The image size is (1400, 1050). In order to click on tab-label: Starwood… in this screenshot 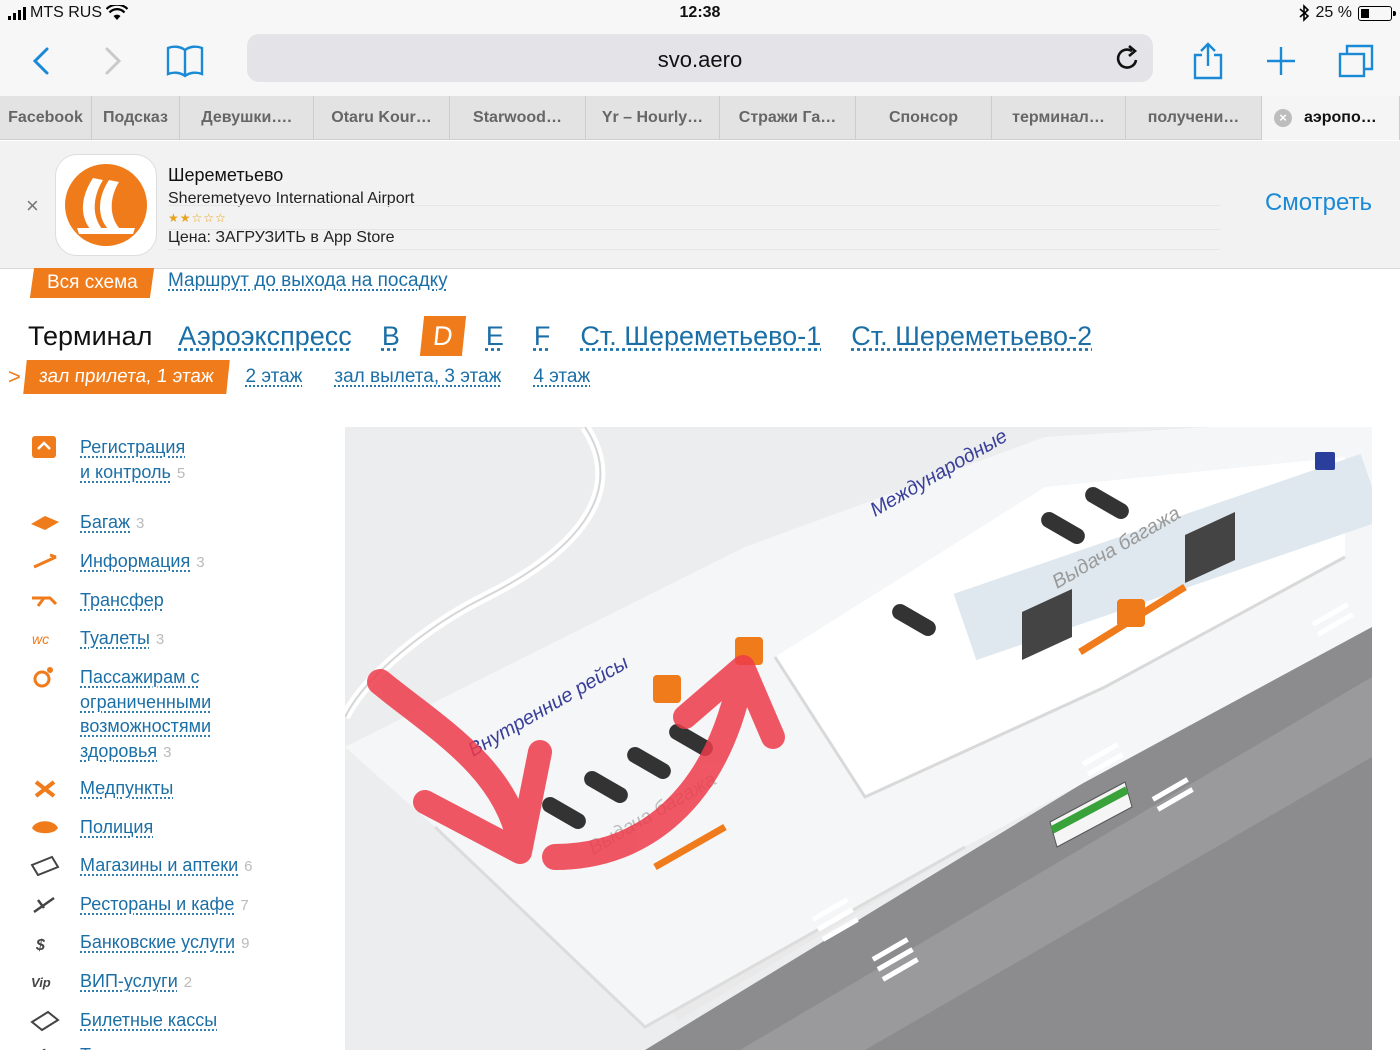, I will do `click(517, 117)`.